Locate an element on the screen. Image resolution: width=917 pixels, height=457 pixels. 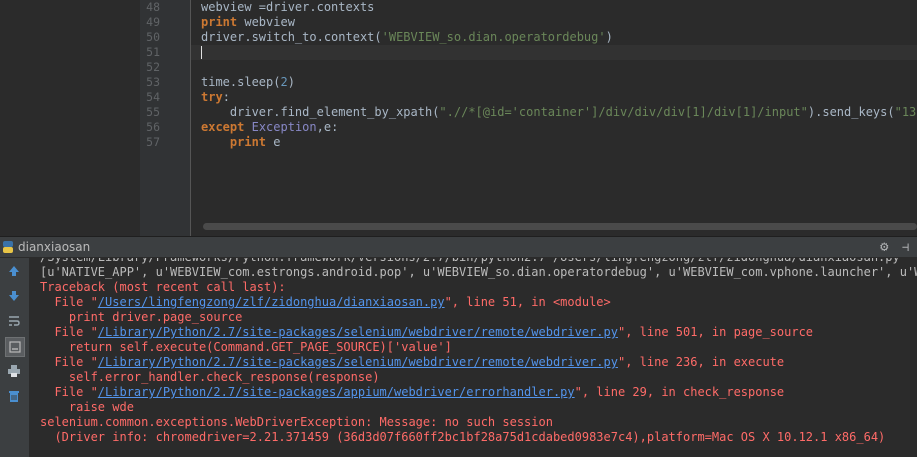
code-line: webview =driver.contexts is located at coordinates (287, 7).